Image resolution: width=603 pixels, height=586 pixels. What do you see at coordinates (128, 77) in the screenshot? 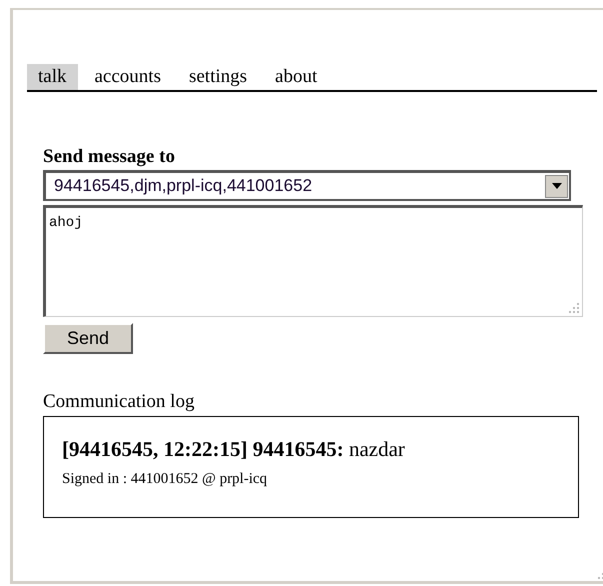
I see `tab: accounts` at bounding box center [128, 77].